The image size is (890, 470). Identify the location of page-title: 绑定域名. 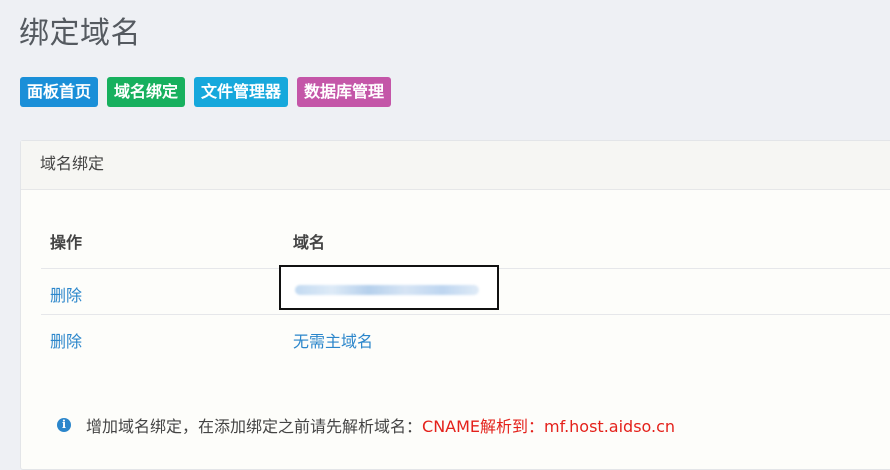
(80, 33).